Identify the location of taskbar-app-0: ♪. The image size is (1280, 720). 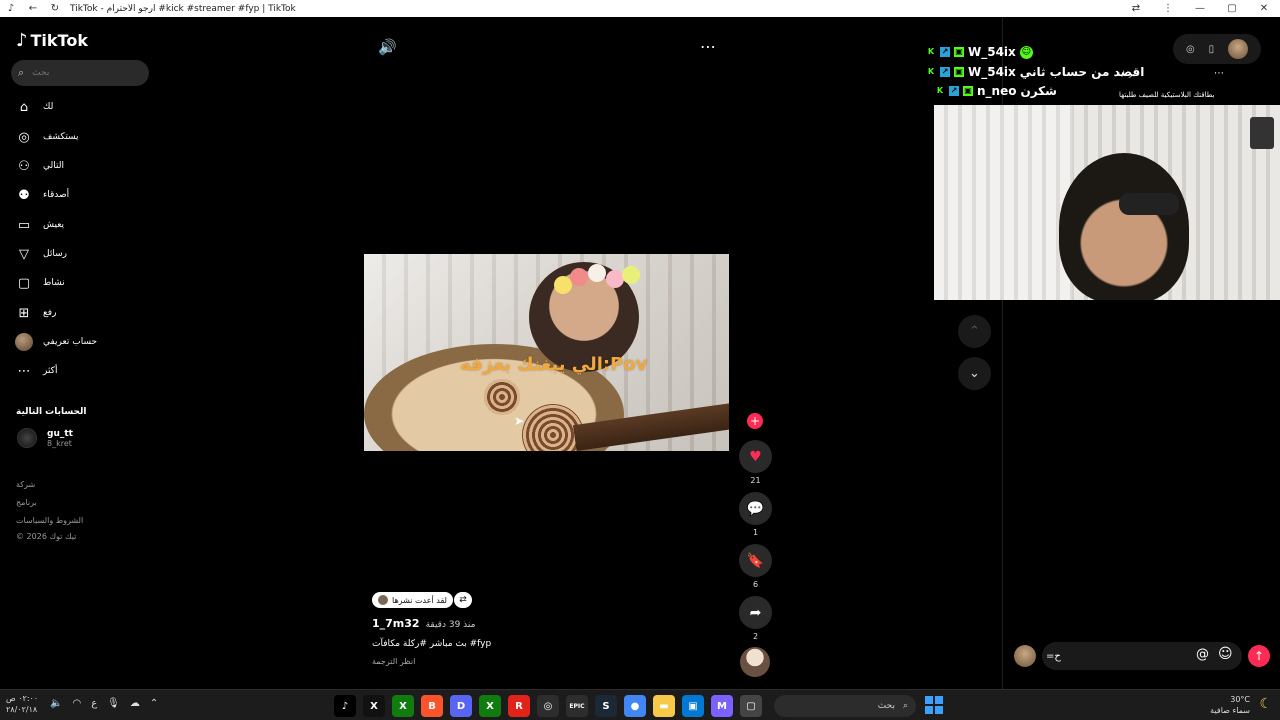
(345, 706).